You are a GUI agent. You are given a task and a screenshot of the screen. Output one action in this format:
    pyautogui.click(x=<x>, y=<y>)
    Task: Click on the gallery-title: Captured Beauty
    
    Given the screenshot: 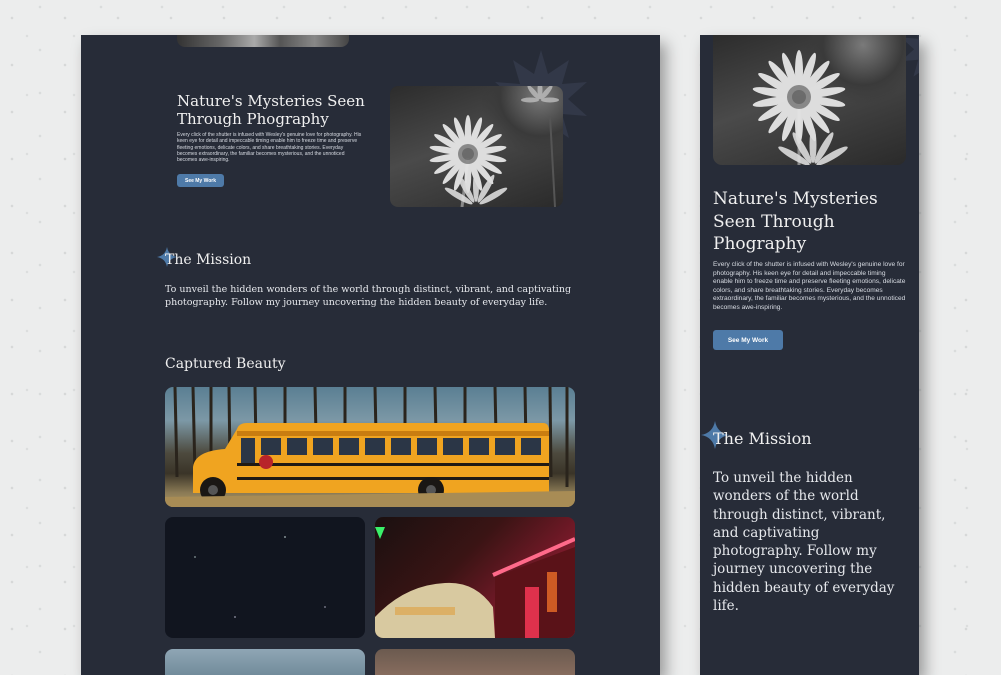 What is the action you would take?
    pyautogui.click(x=225, y=364)
    